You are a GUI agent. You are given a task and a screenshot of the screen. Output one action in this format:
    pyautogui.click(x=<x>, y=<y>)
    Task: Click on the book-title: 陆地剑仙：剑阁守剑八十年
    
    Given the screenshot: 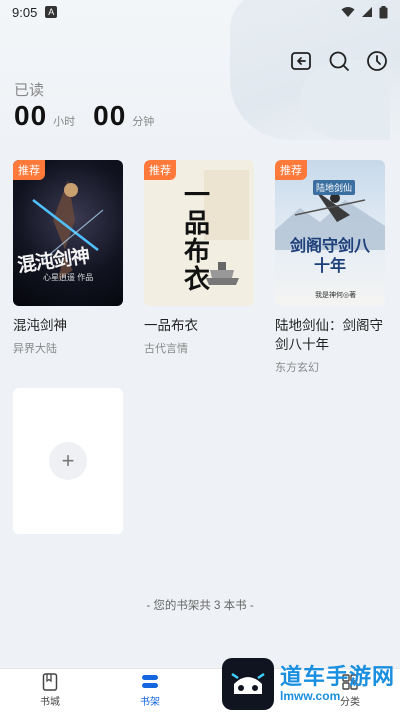 What is the action you would take?
    pyautogui.click(x=329, y=335)
    